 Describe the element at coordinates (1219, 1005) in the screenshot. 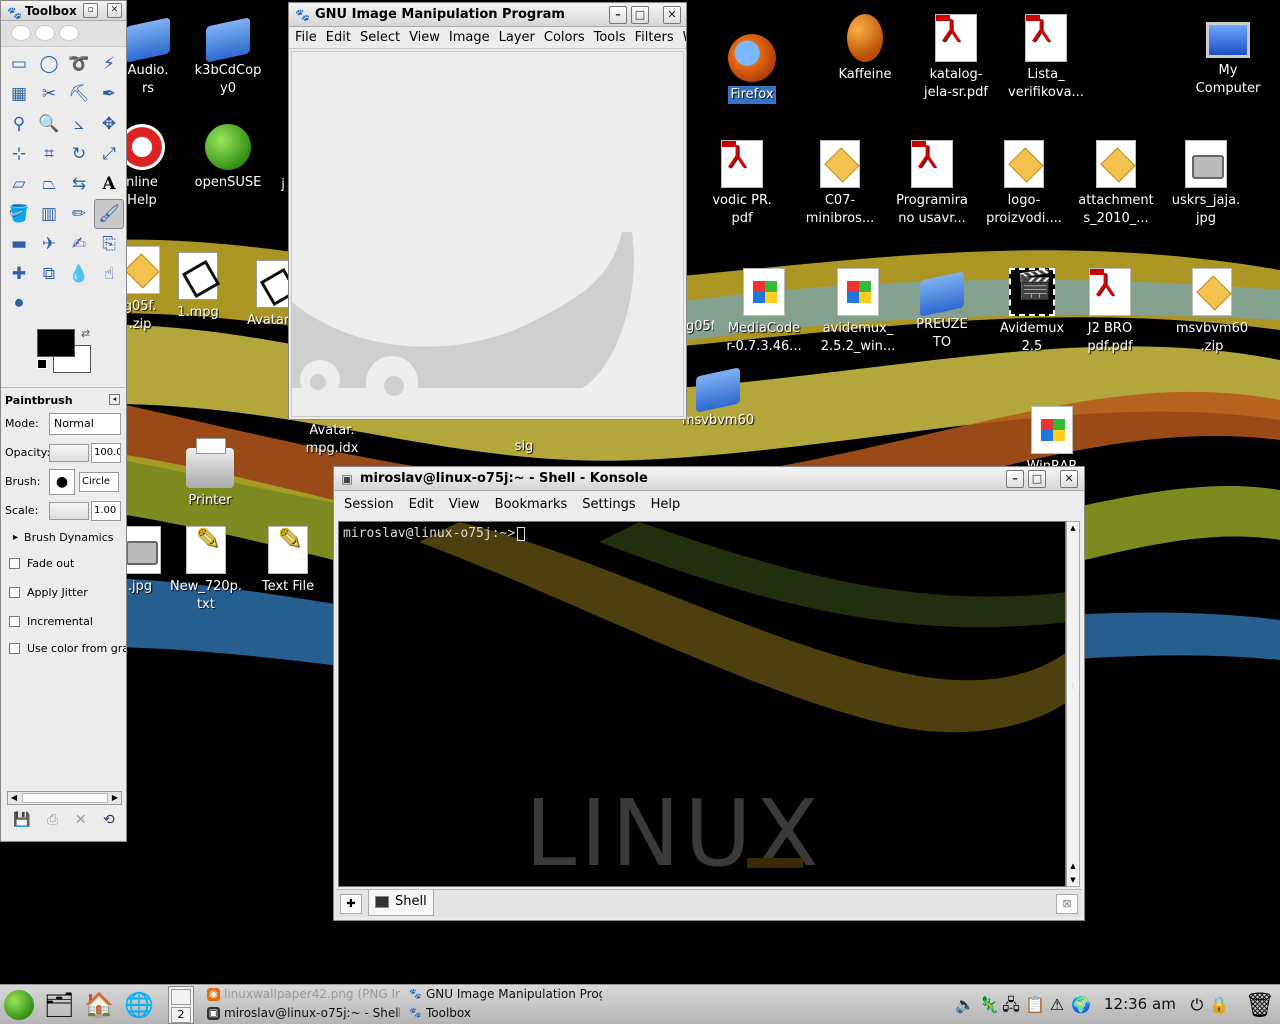

I see `lock-screen-icon: 🔒` at that location.